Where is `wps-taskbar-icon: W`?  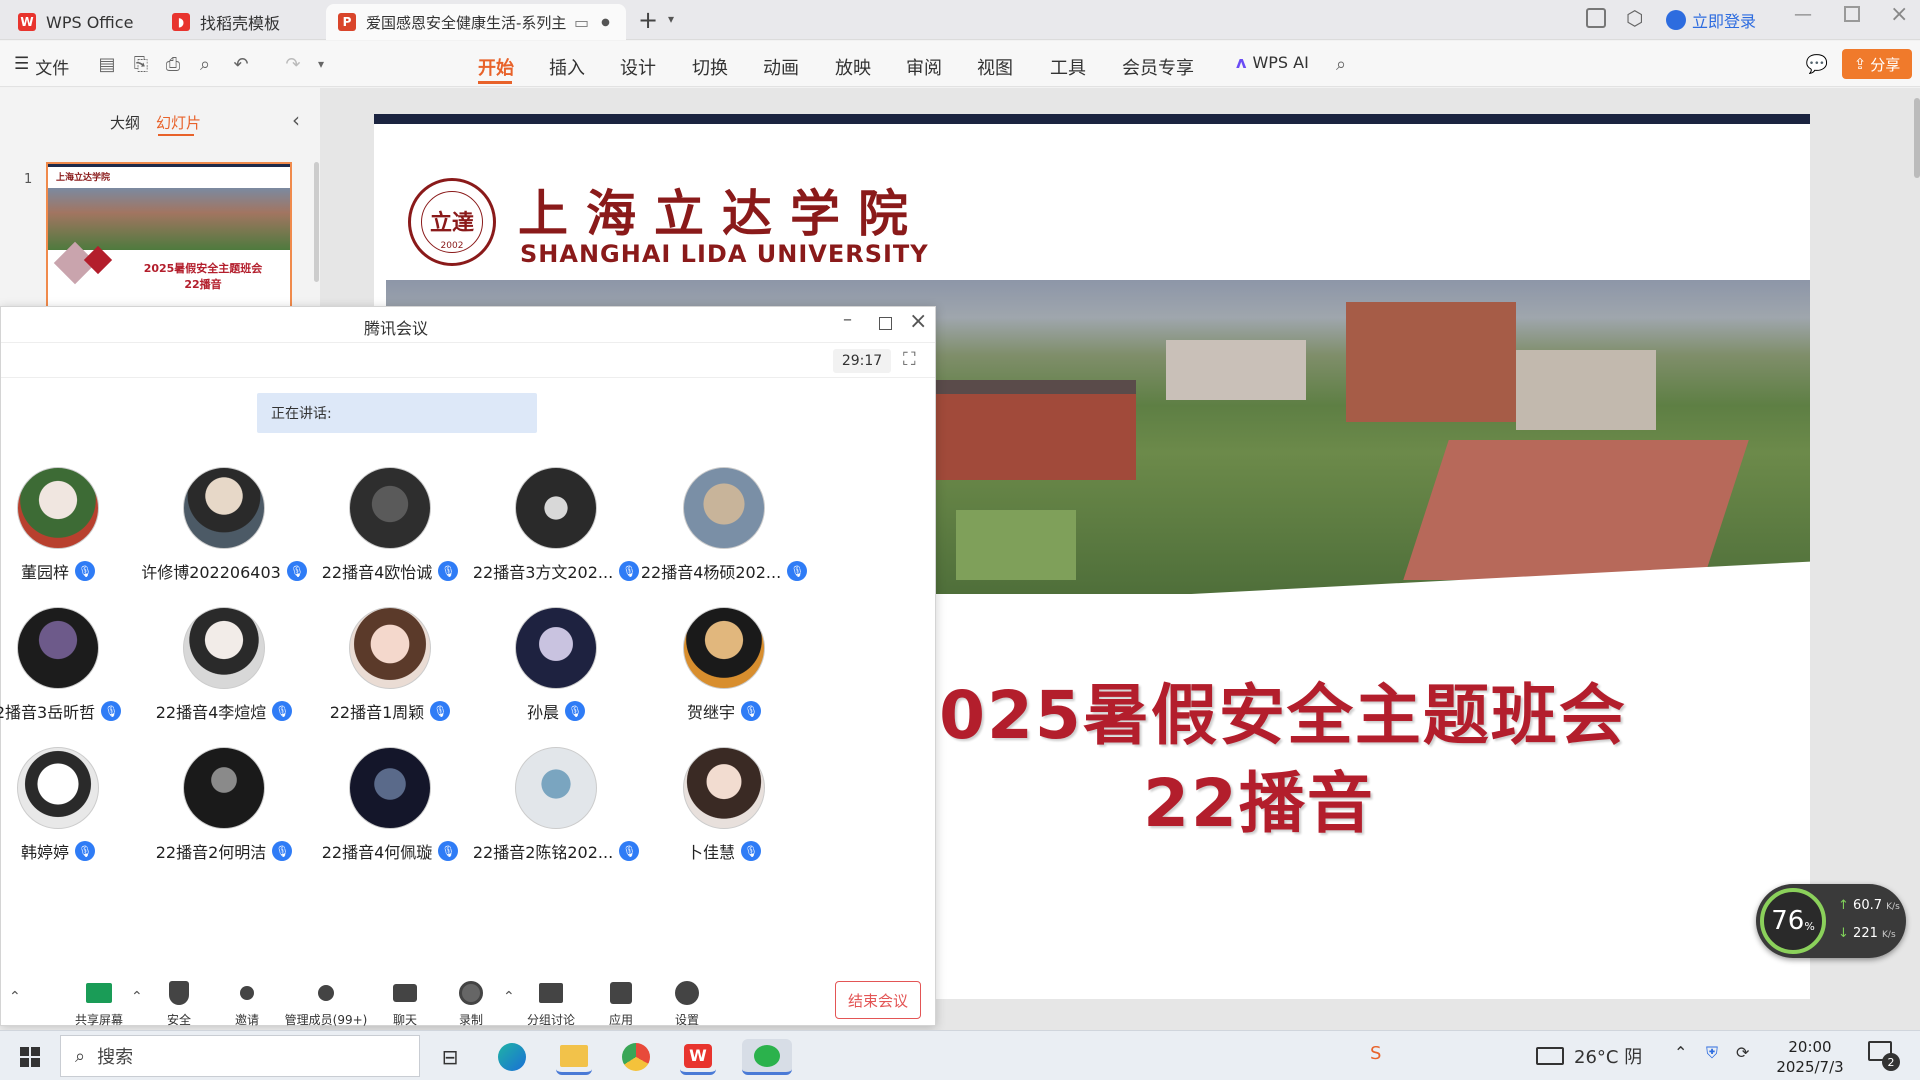 wps-taskbar-icon: W is located at coordinates (698, 1057).